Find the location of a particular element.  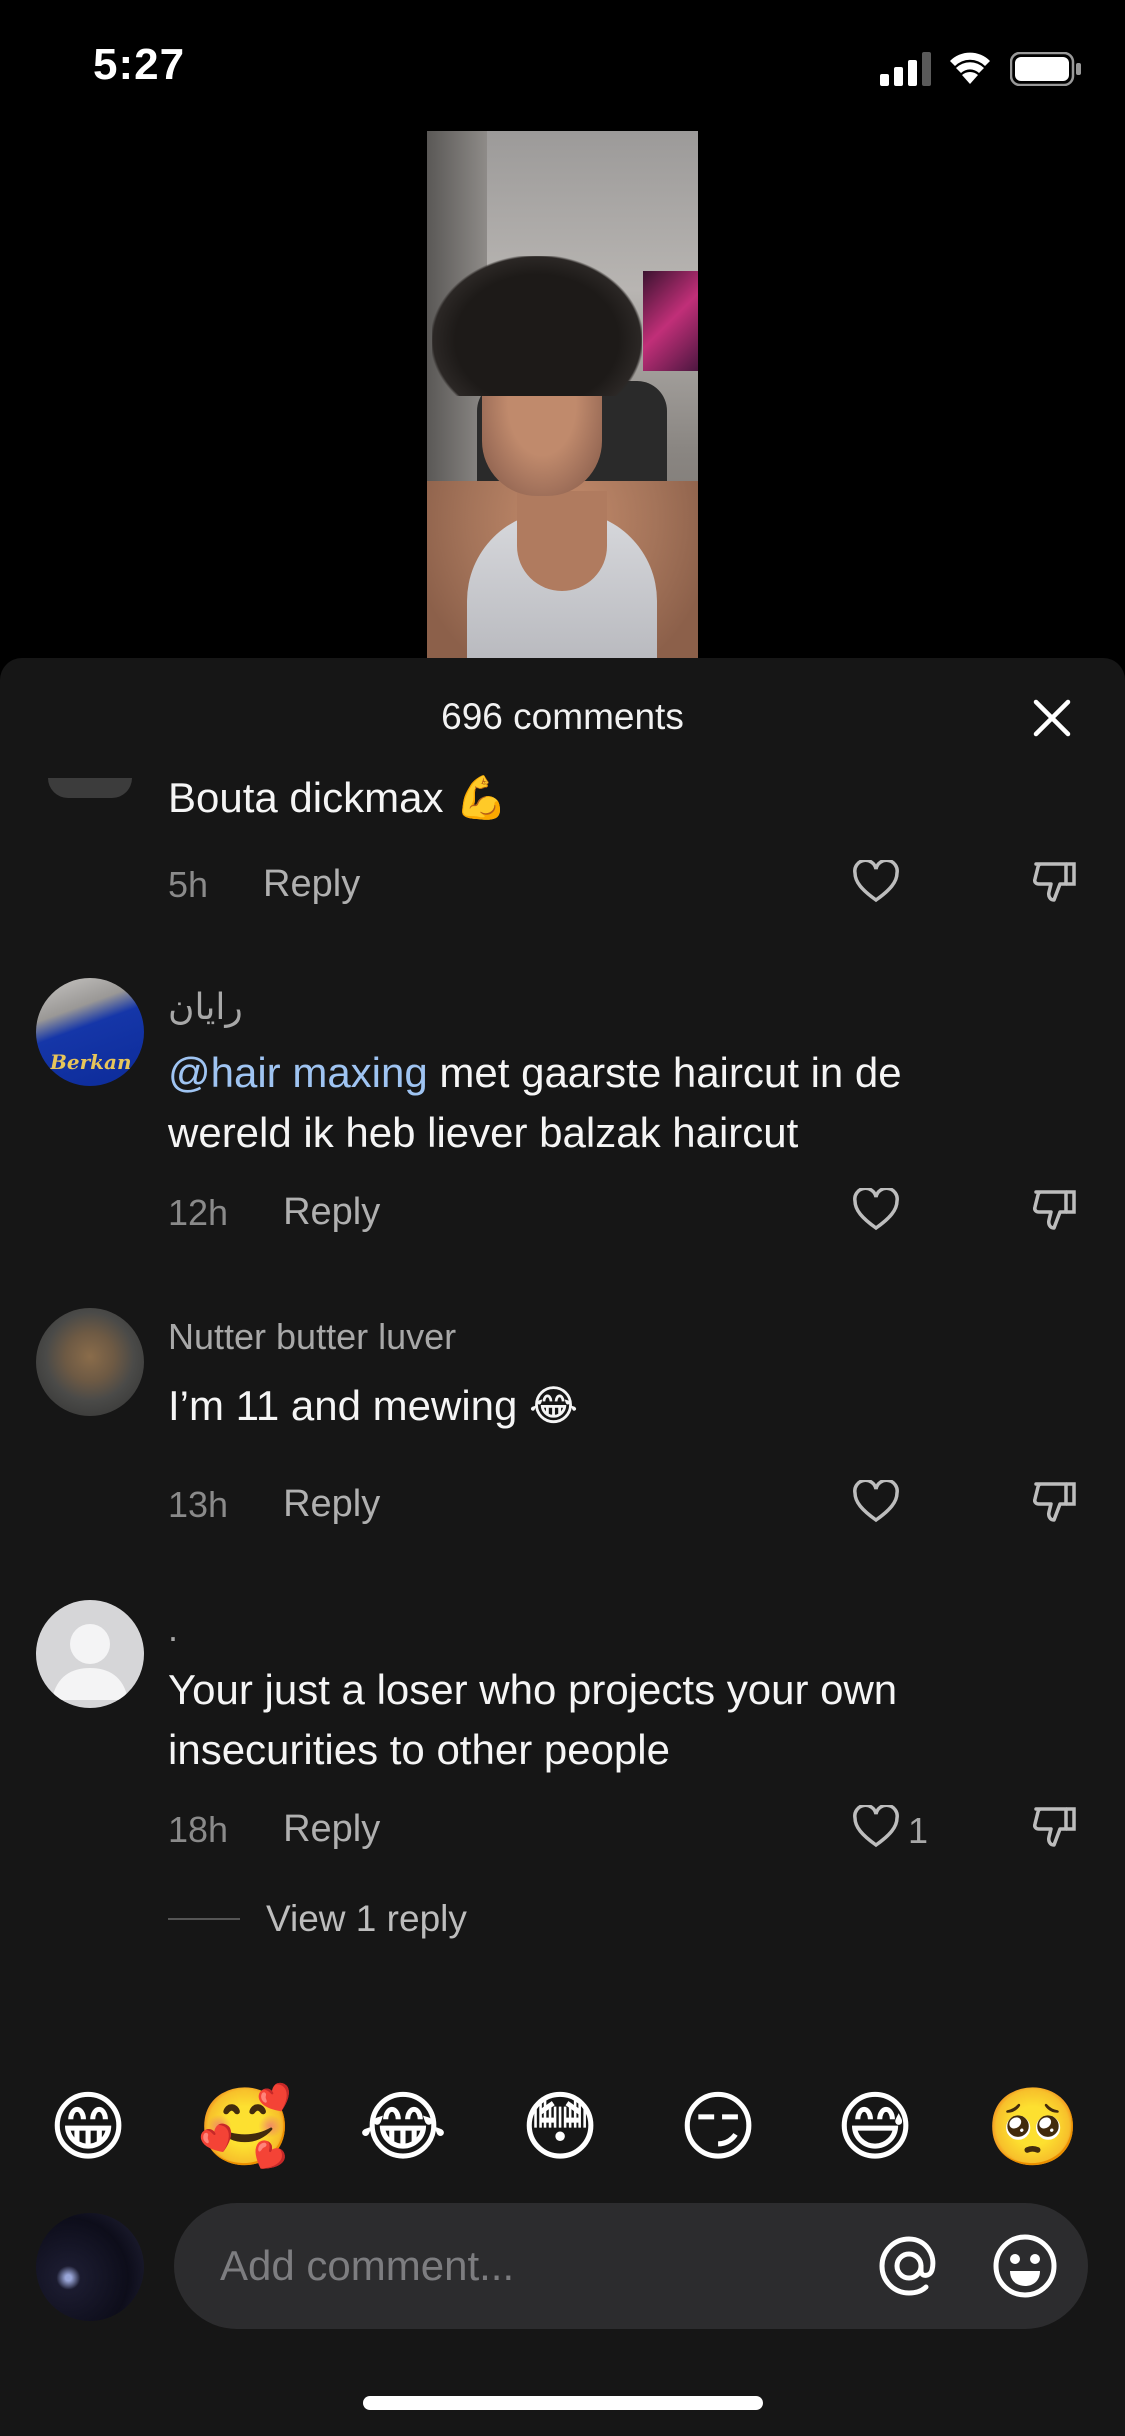

status-time: 5:27 is located at coordinates (139, 64).